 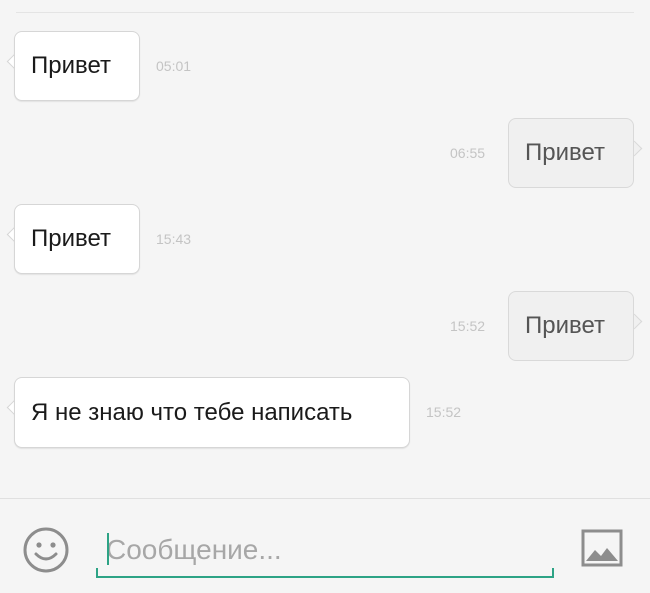 I want to click on attach-image-button, so click(x=602, y=548).